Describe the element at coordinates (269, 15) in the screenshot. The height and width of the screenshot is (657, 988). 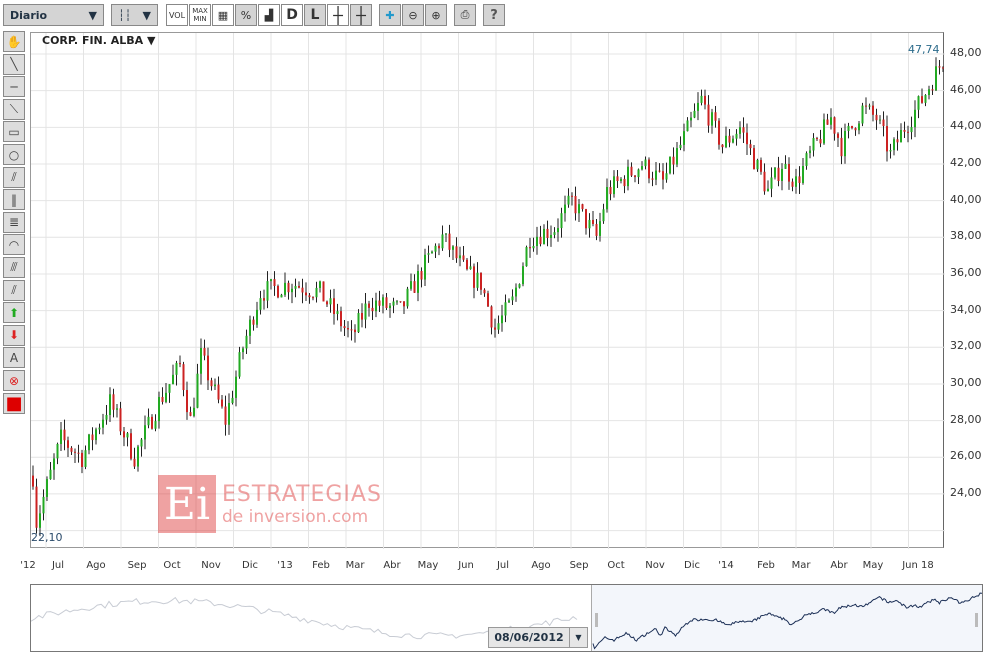
I see `area-button: ▟` at that location.